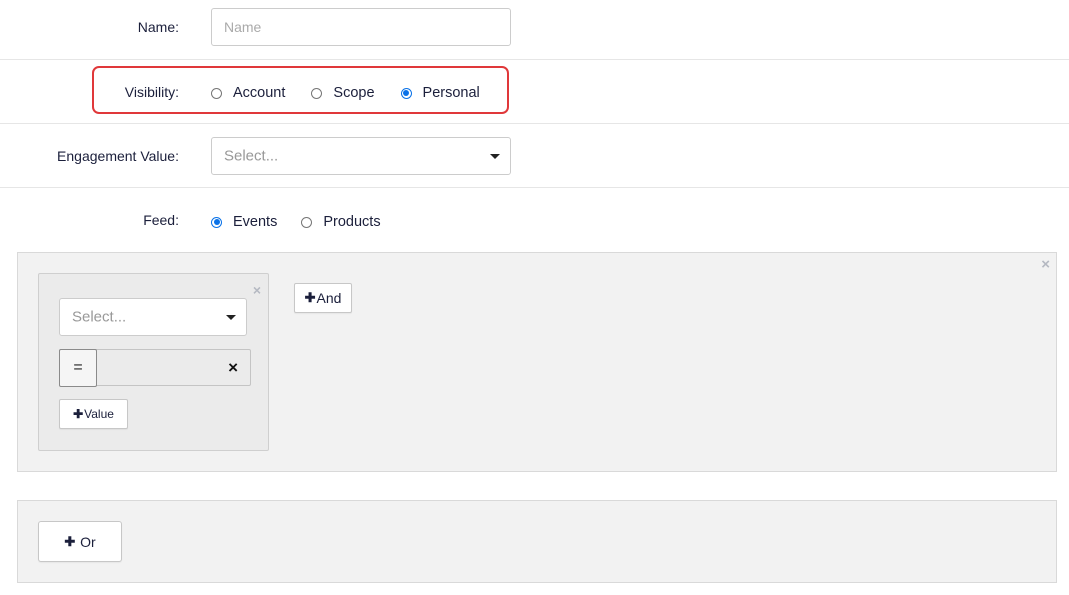 This screenshot has width=1069, height=595. I want to click on condition-panel: × Select... = × ✚ Value, so click(153, 362).